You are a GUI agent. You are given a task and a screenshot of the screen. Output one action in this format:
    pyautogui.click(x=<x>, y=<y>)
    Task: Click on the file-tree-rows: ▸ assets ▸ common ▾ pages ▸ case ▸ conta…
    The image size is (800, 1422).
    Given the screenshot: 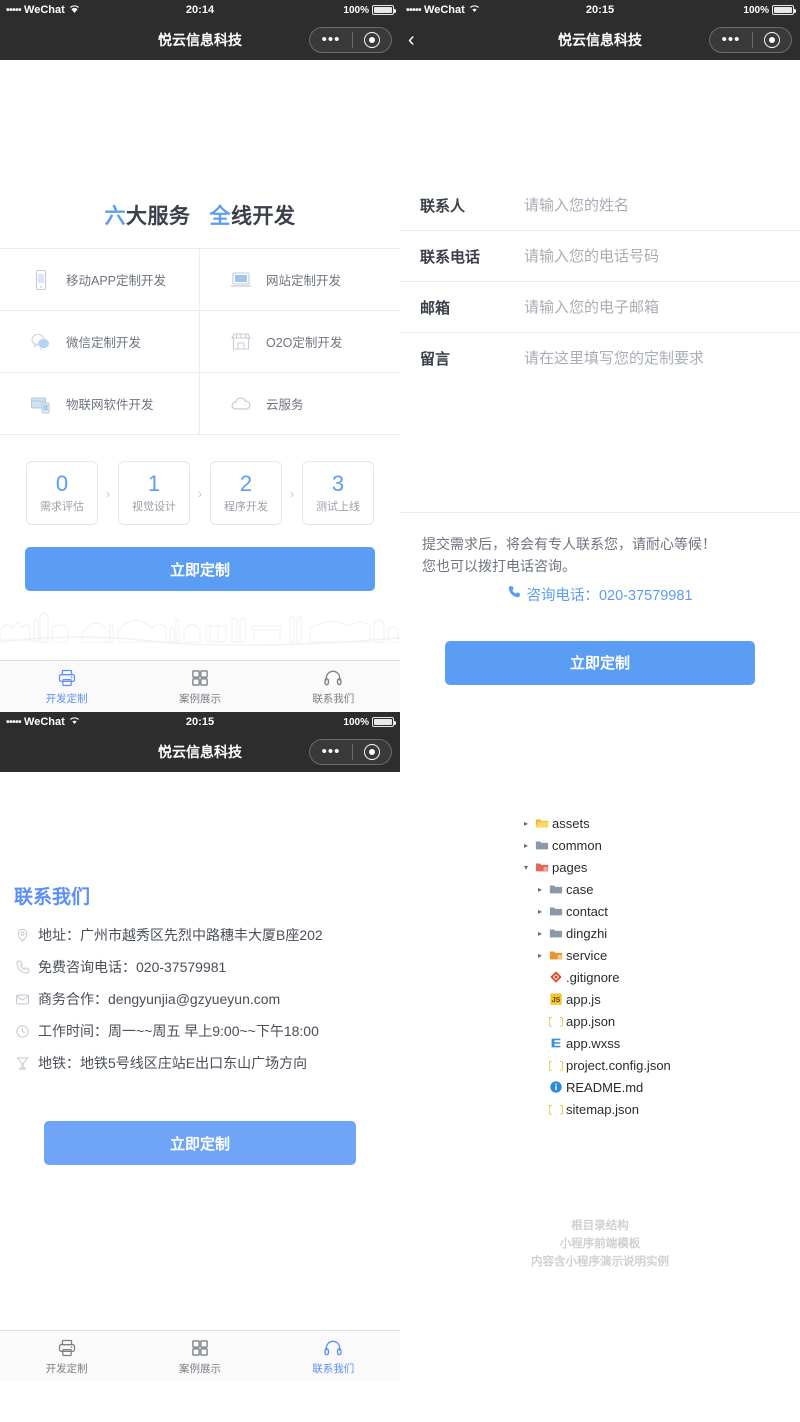 What is the action you would take?
    pyautogui.click(x=600, y=960)
    